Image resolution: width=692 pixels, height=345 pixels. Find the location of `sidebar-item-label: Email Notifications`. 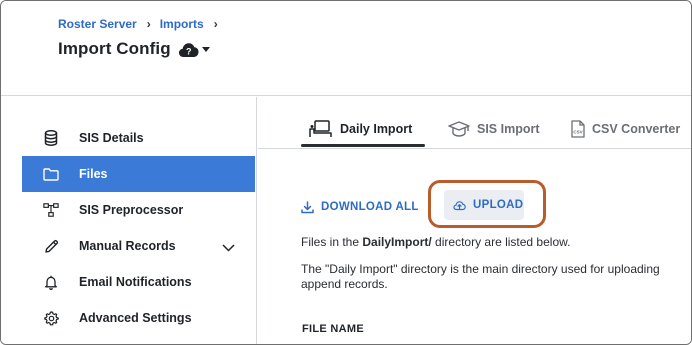

sidebar-item-label: Email Notifications is located at coordinates (135, 282).